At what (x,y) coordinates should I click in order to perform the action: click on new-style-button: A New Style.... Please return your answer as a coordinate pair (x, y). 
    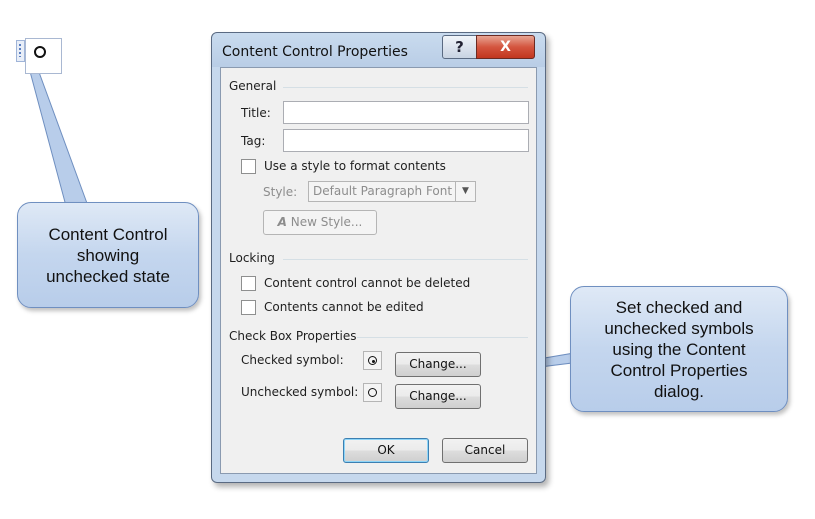
    Looking at the image, I should click on (320, 222).